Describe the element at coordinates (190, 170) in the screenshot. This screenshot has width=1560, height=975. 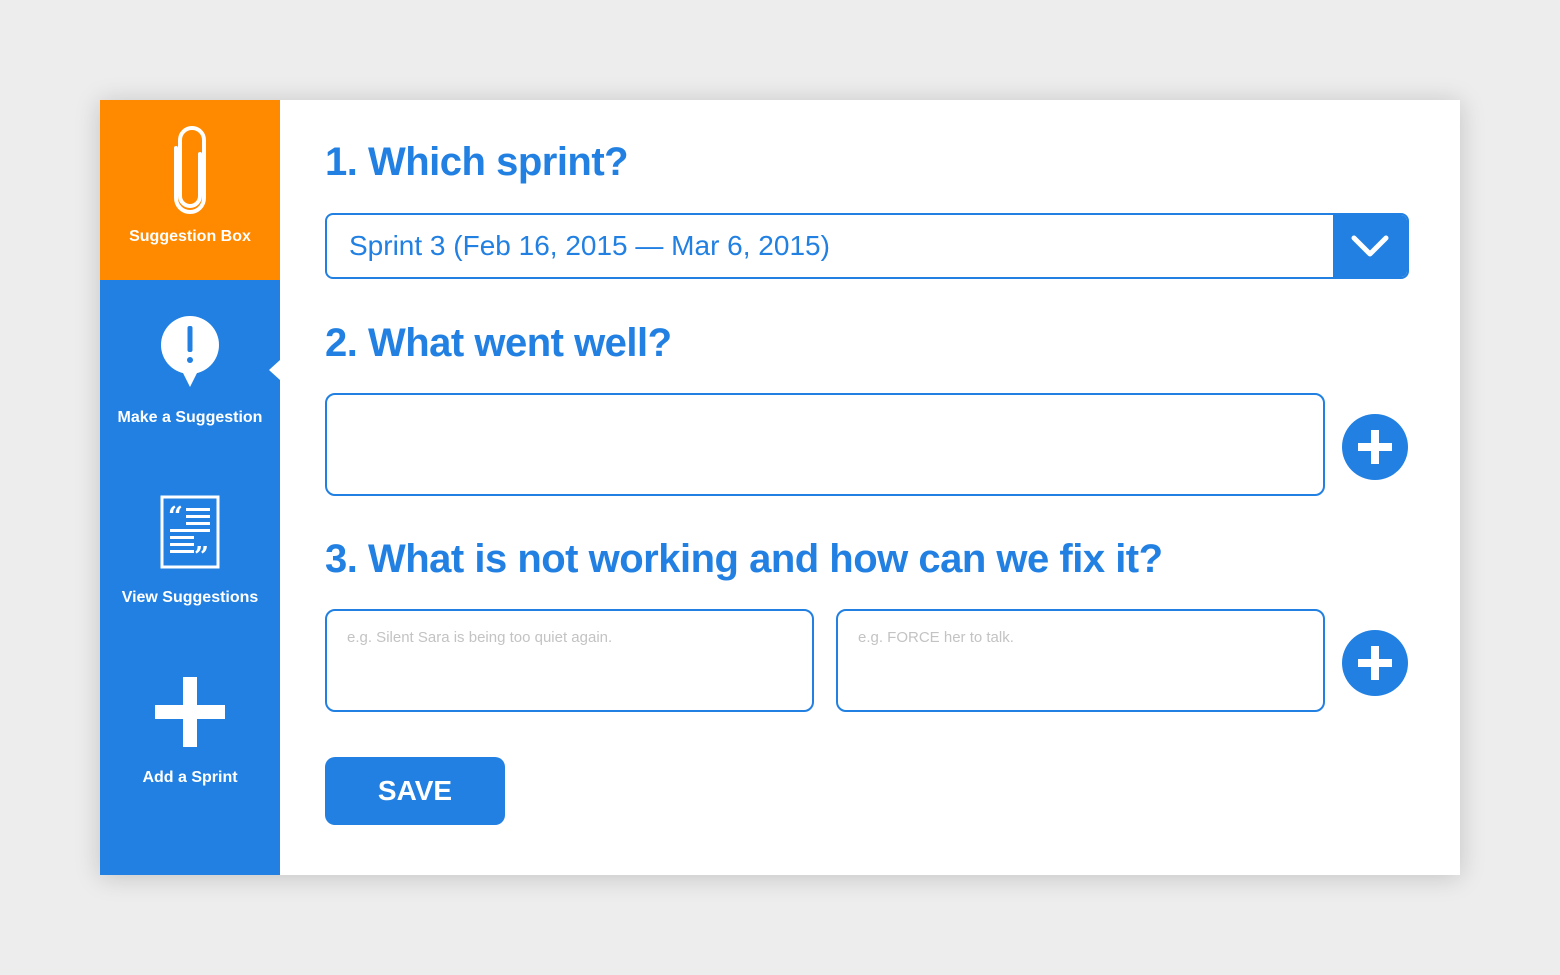
I see `paperclip-icon` at that location.